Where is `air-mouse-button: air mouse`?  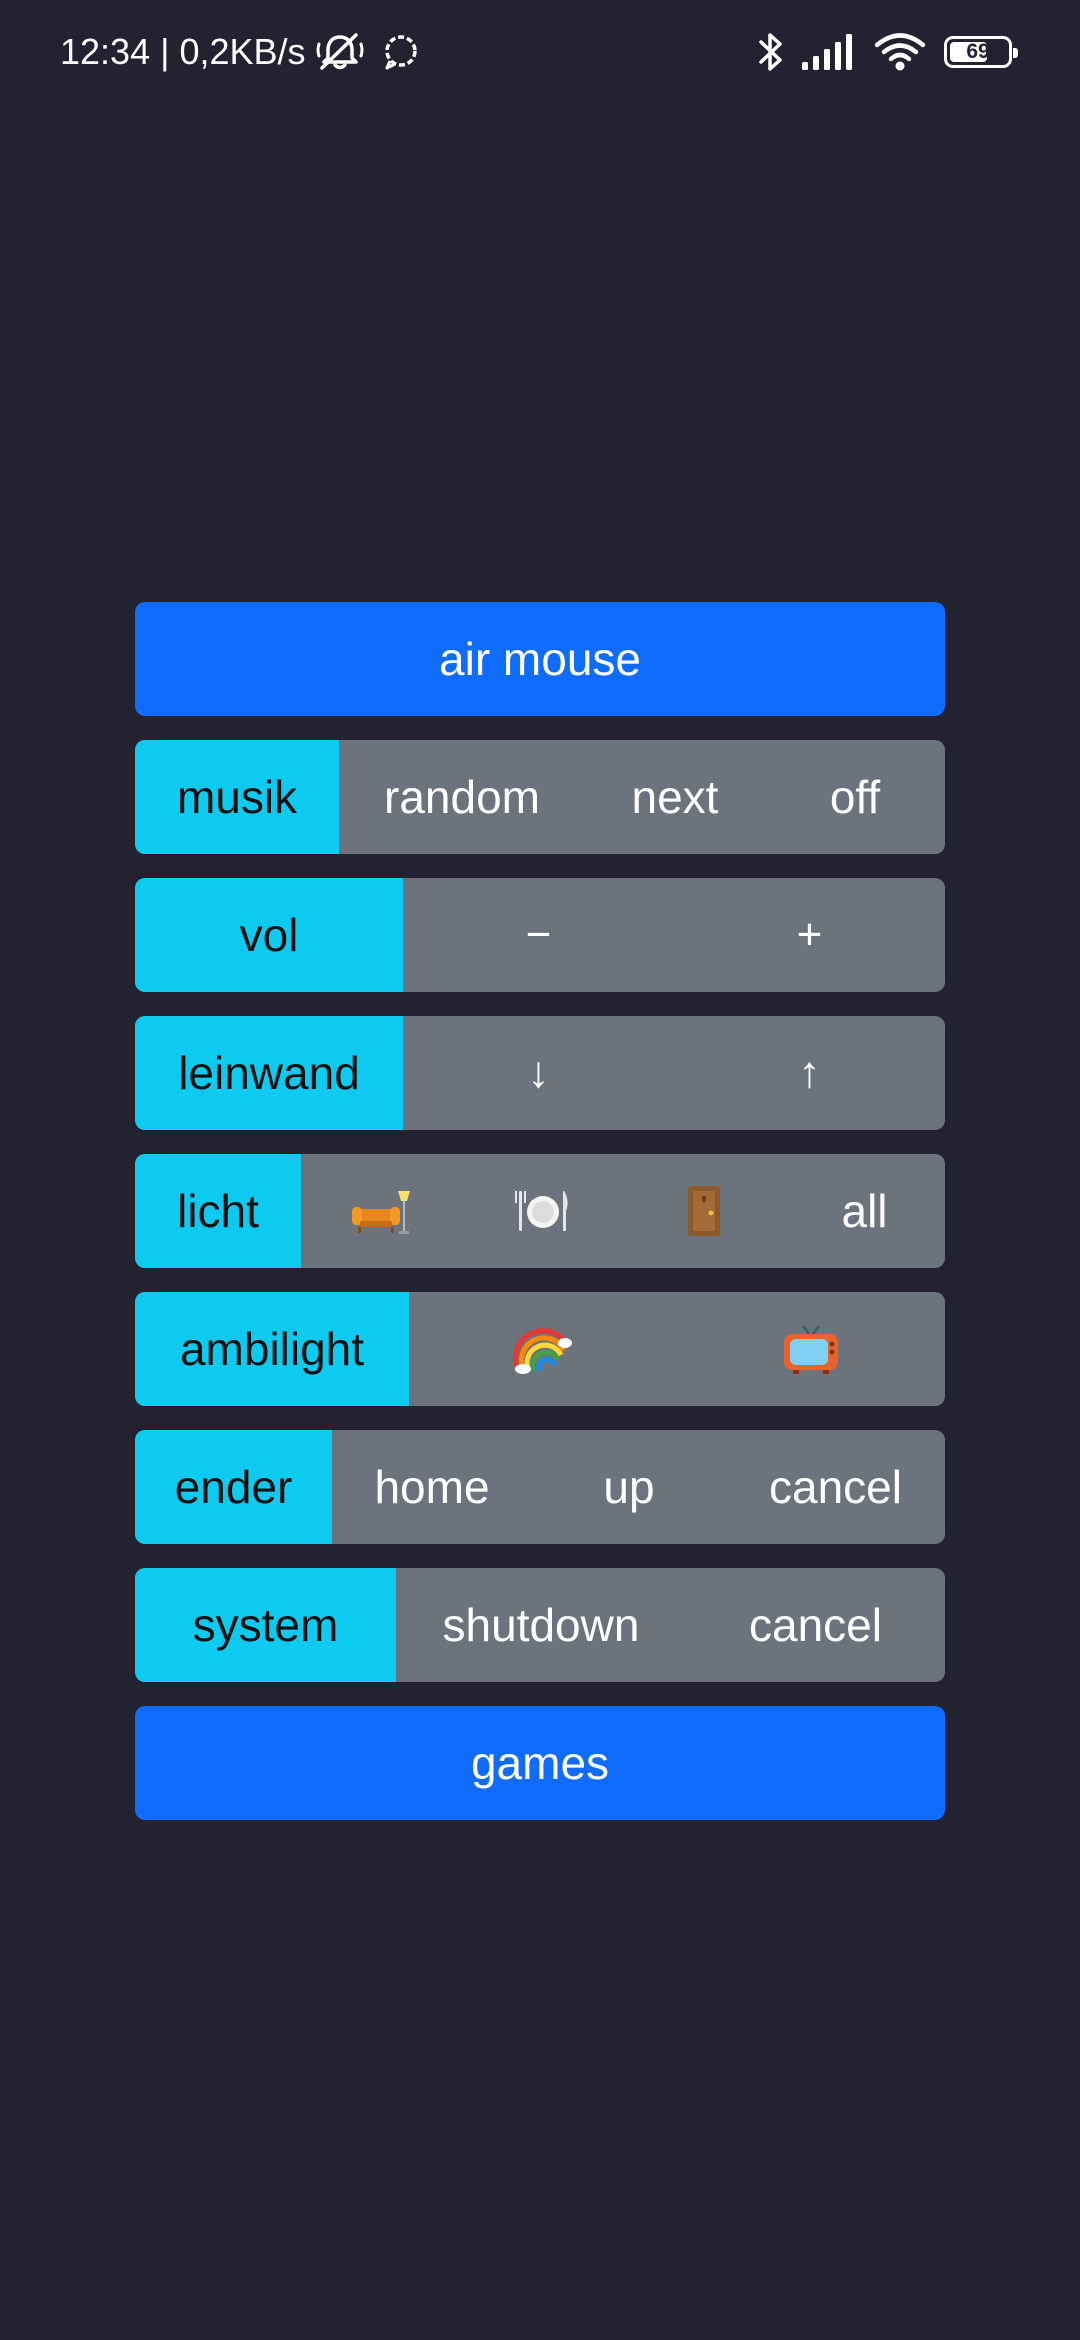
air-mouse-button: air mouse is located at coordinates (540, 659).